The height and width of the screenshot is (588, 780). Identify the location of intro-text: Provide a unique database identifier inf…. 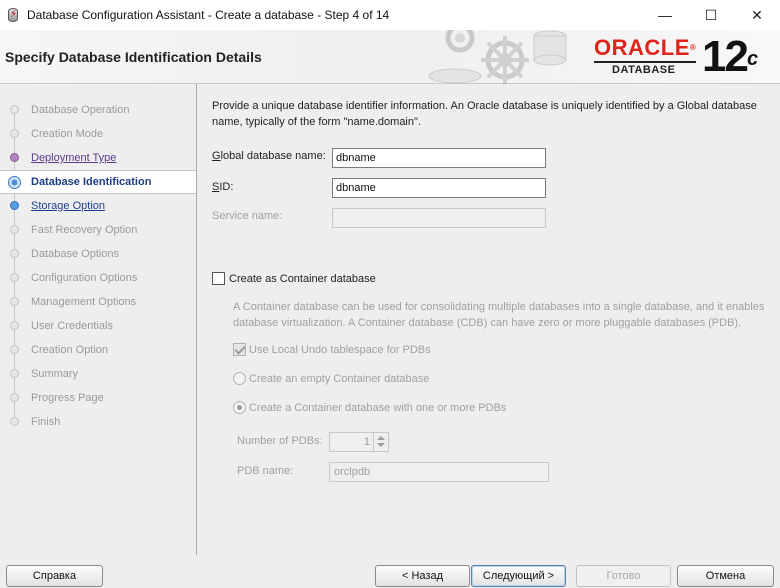
(484, 114).